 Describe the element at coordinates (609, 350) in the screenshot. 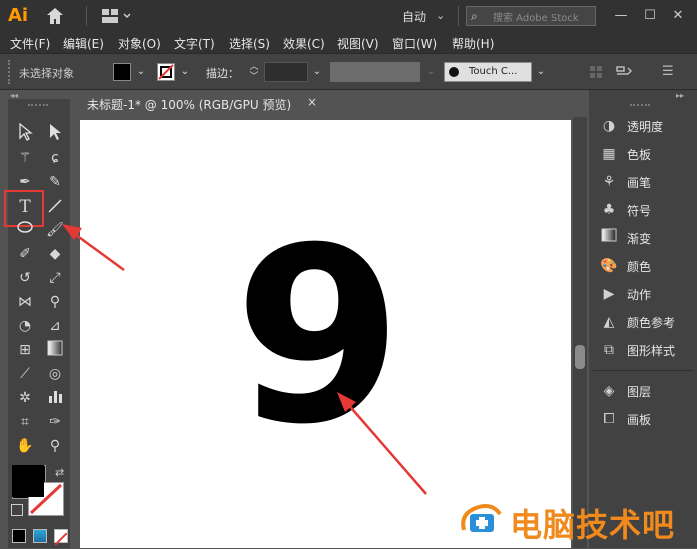

I see `graphic-styles-icon: ⧉` at that location.